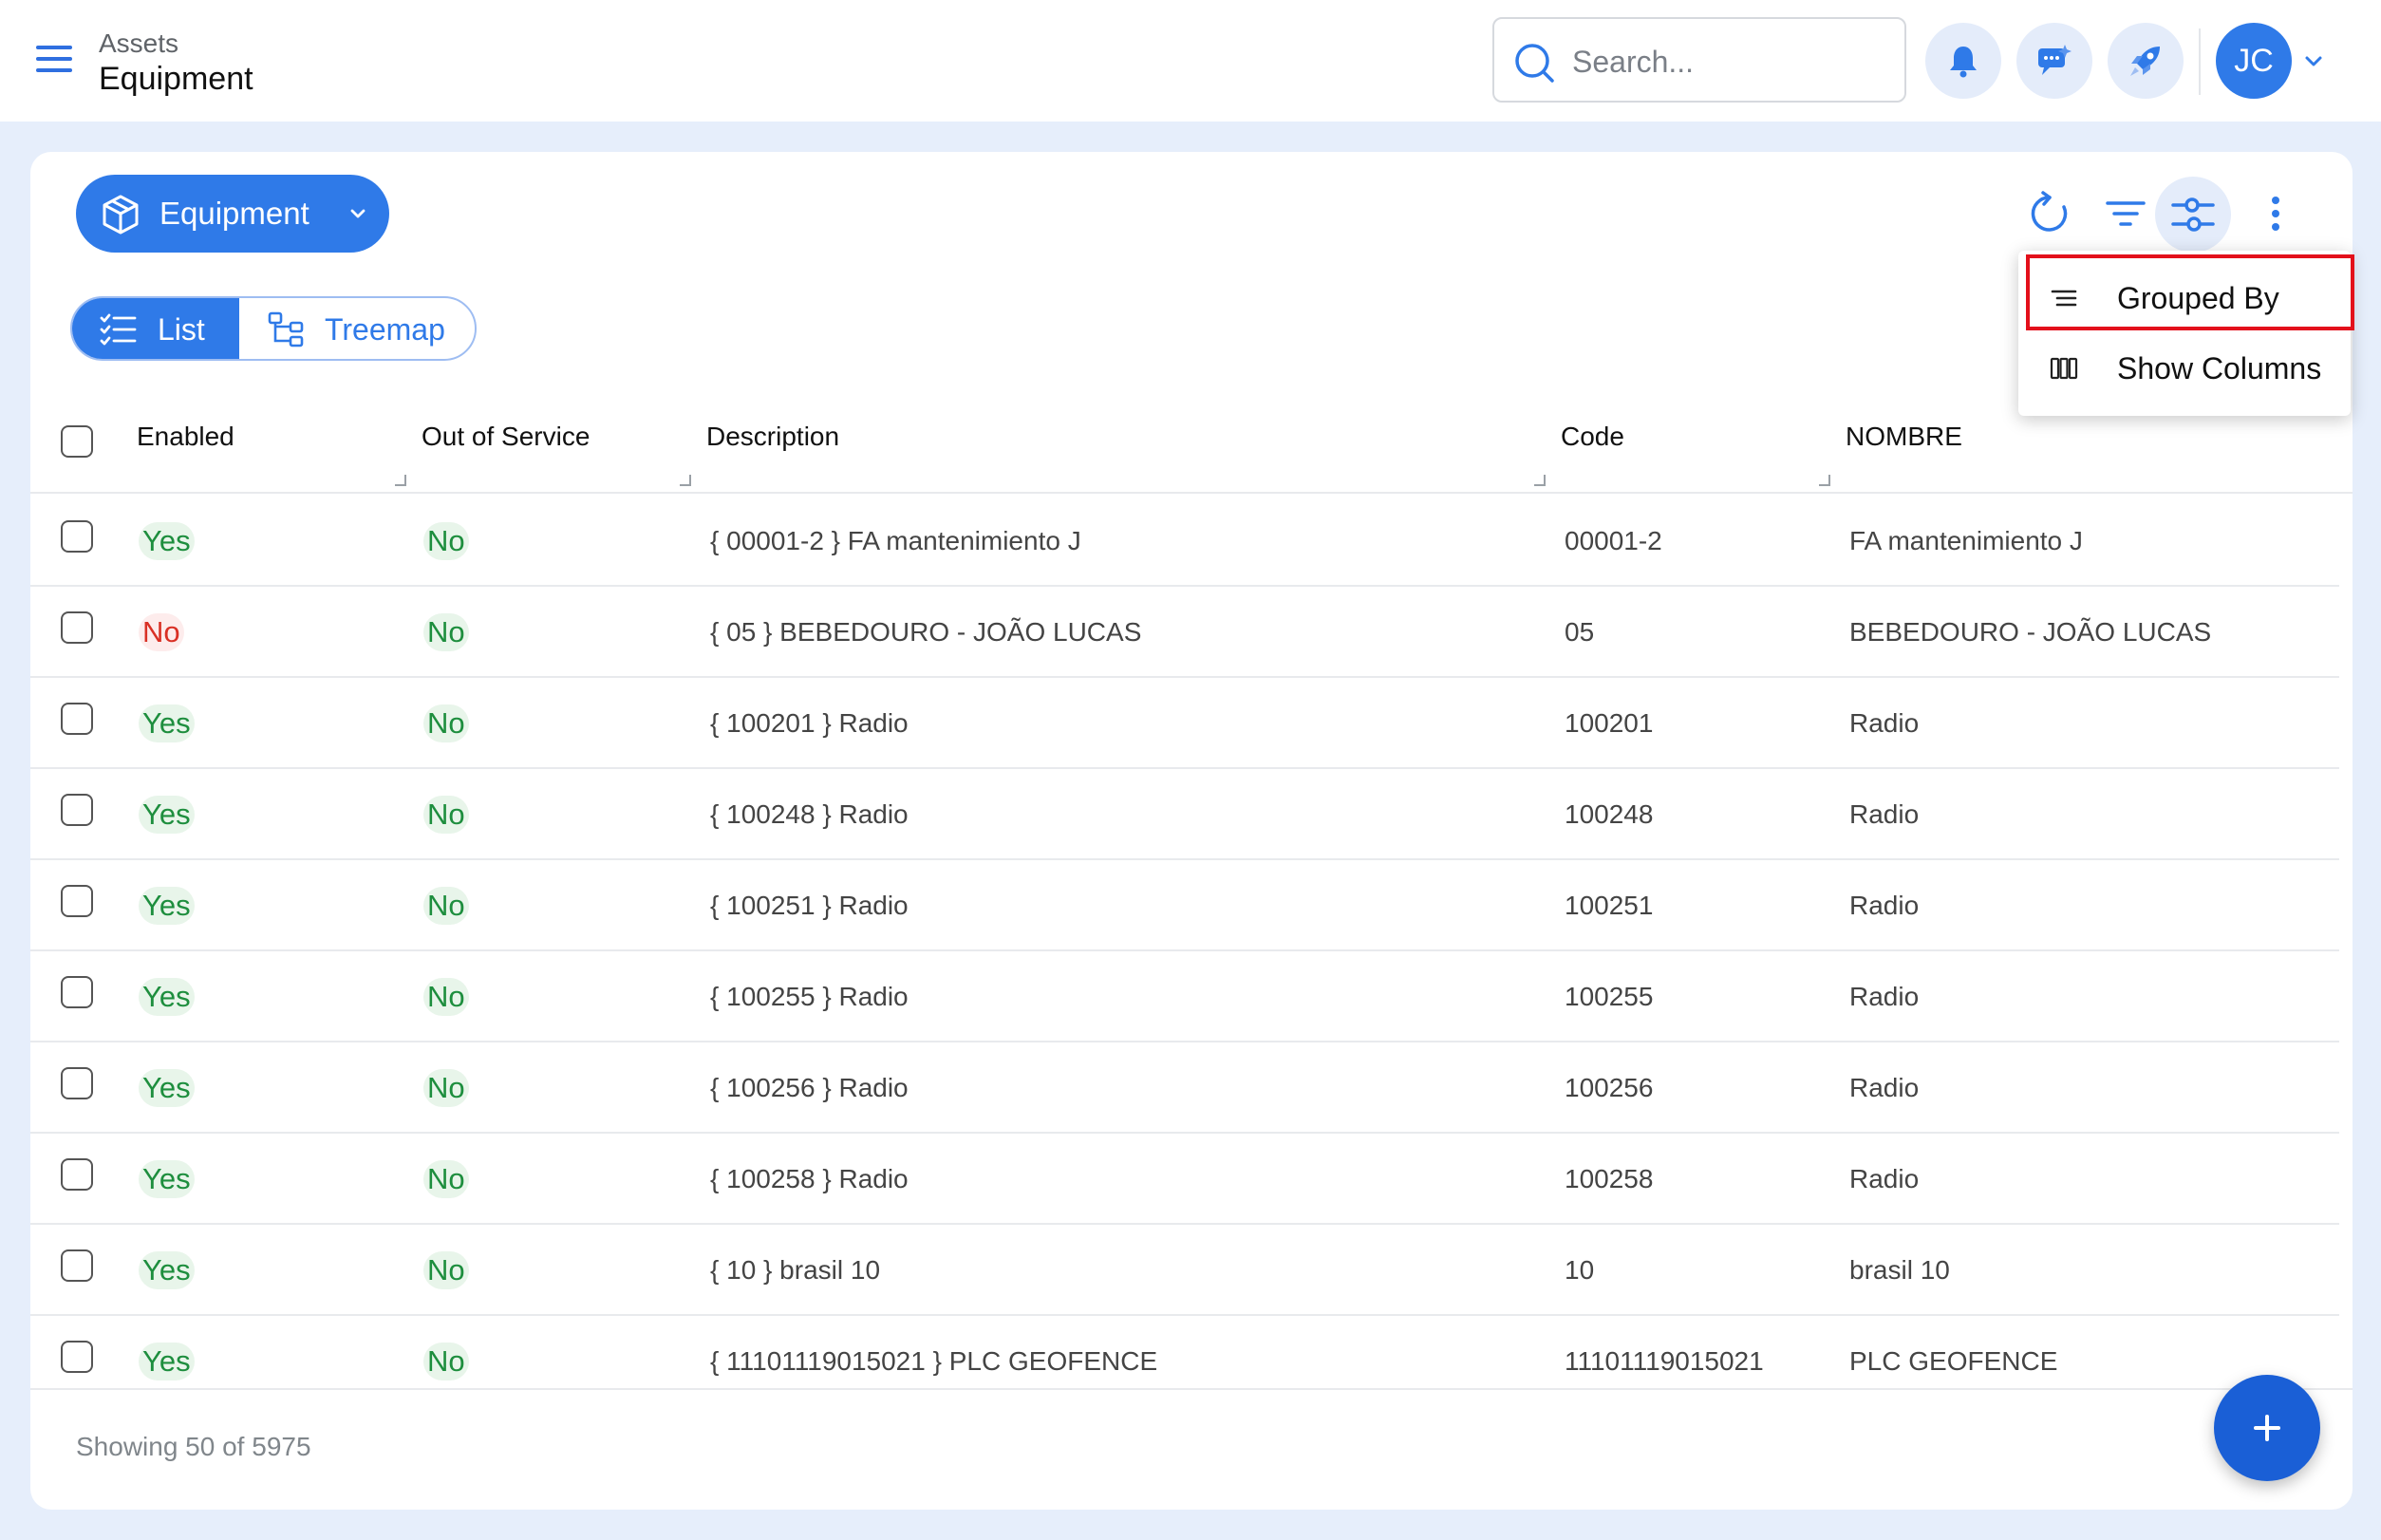 The width and height of the screenshot is (2381, 1540). Describe the element at coordinates (809, 814) in the screenshot. I see `description-cell: { 100248 } Radio` at that location.